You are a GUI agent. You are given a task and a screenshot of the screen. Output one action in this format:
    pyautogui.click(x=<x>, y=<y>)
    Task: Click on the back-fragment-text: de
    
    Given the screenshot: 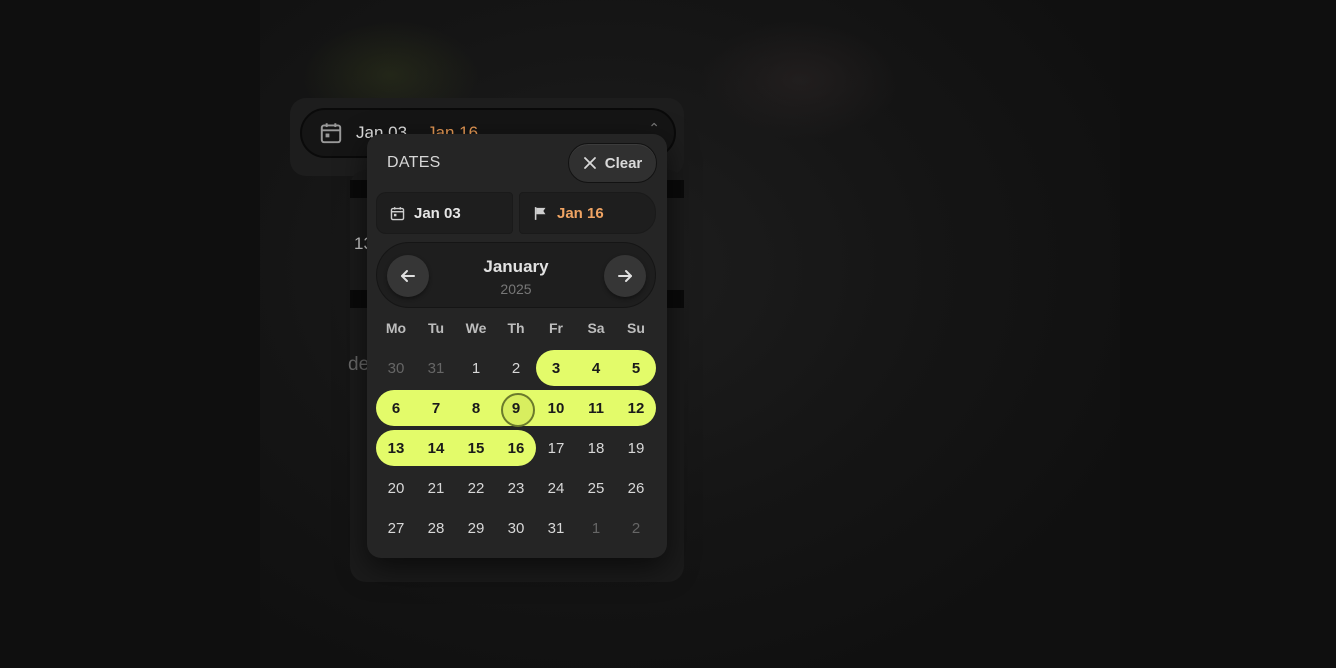 What is the action you would take?
    pyautogui.click(x=359, y=364)
    